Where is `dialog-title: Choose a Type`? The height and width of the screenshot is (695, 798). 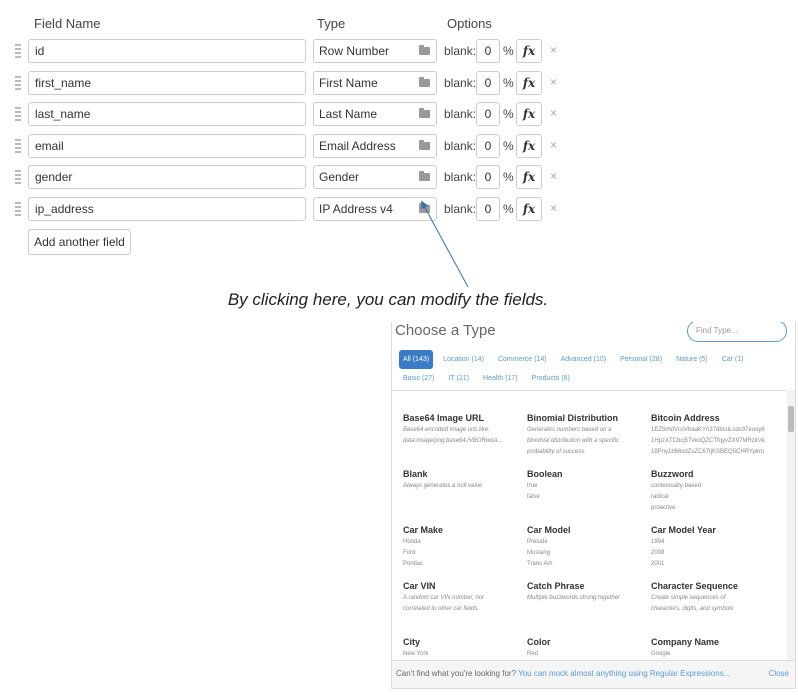 dialog-title: Choose a Type is located at coordinates (445, 330).